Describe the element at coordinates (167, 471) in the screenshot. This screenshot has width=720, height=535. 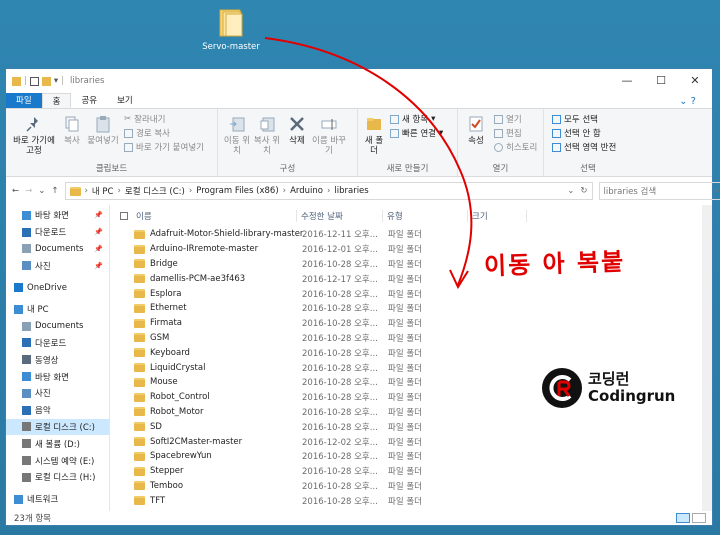
I see `file-name: Stepper` at that location.